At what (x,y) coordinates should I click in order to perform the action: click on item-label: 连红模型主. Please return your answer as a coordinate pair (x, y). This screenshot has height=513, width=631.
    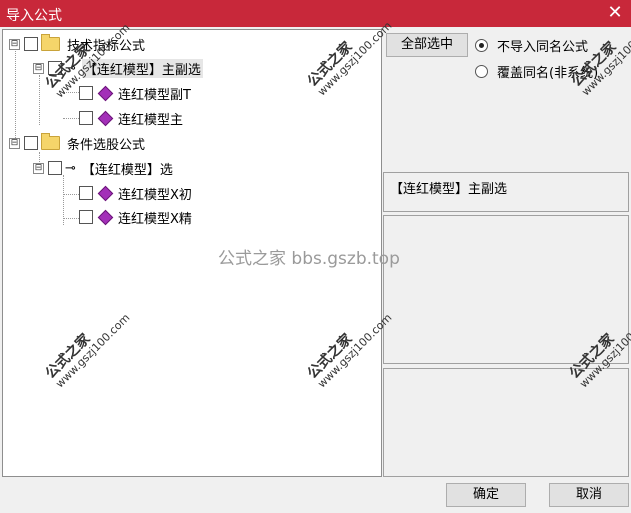
    Looking at the image, I should click on (151, 120).